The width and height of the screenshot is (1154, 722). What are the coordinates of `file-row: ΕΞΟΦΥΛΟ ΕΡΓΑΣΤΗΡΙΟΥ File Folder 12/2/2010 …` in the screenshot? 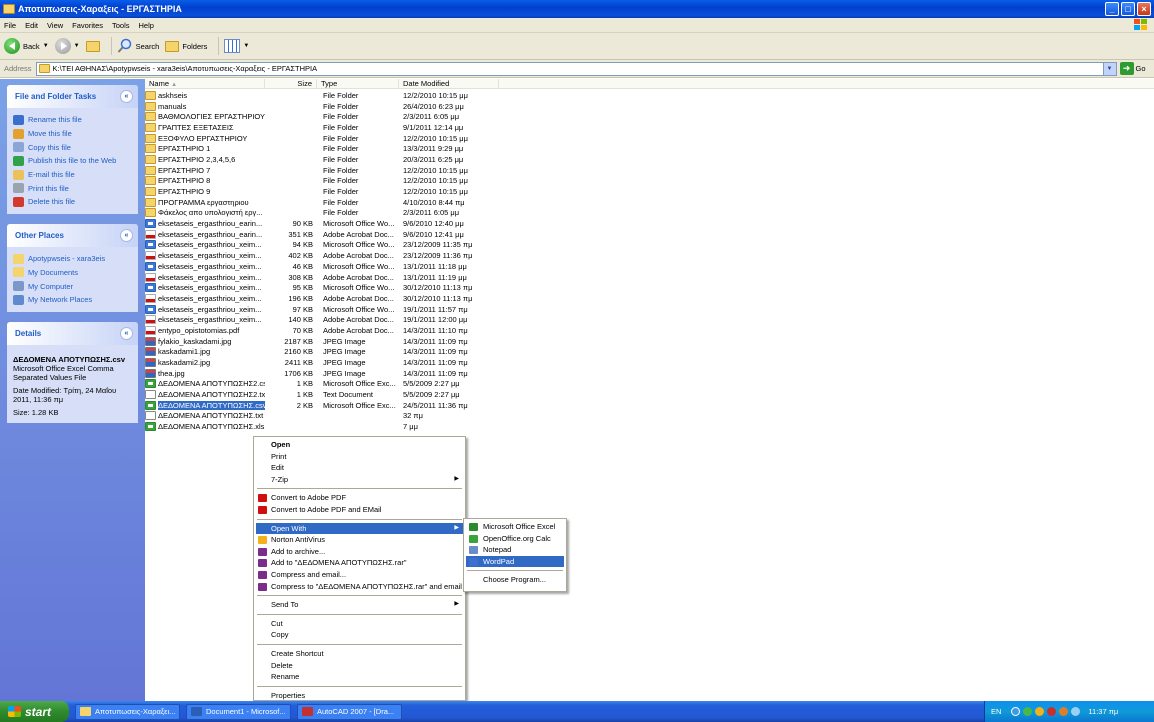 It's located at (649, 138).